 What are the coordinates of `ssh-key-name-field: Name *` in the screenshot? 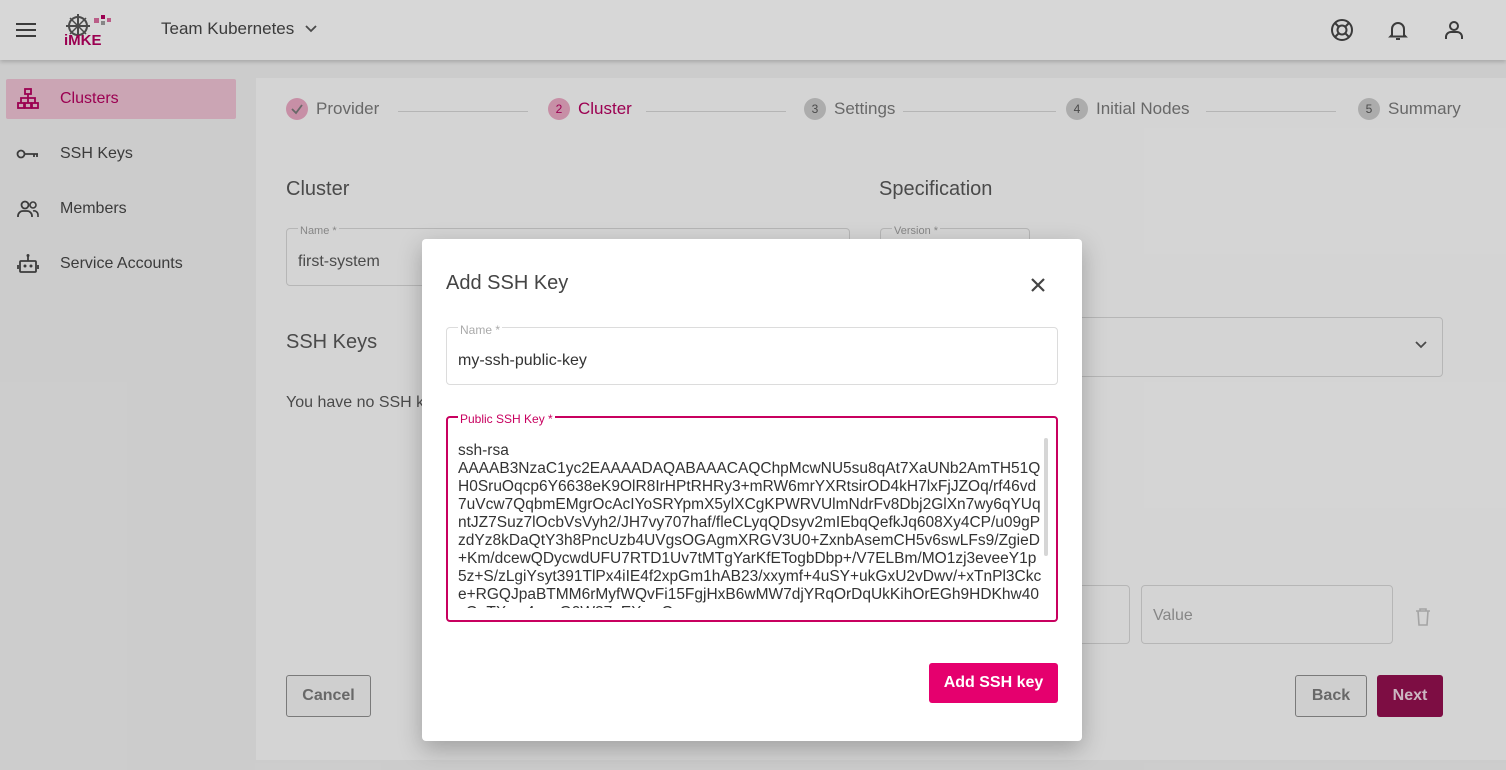 It's located at (752, 354).